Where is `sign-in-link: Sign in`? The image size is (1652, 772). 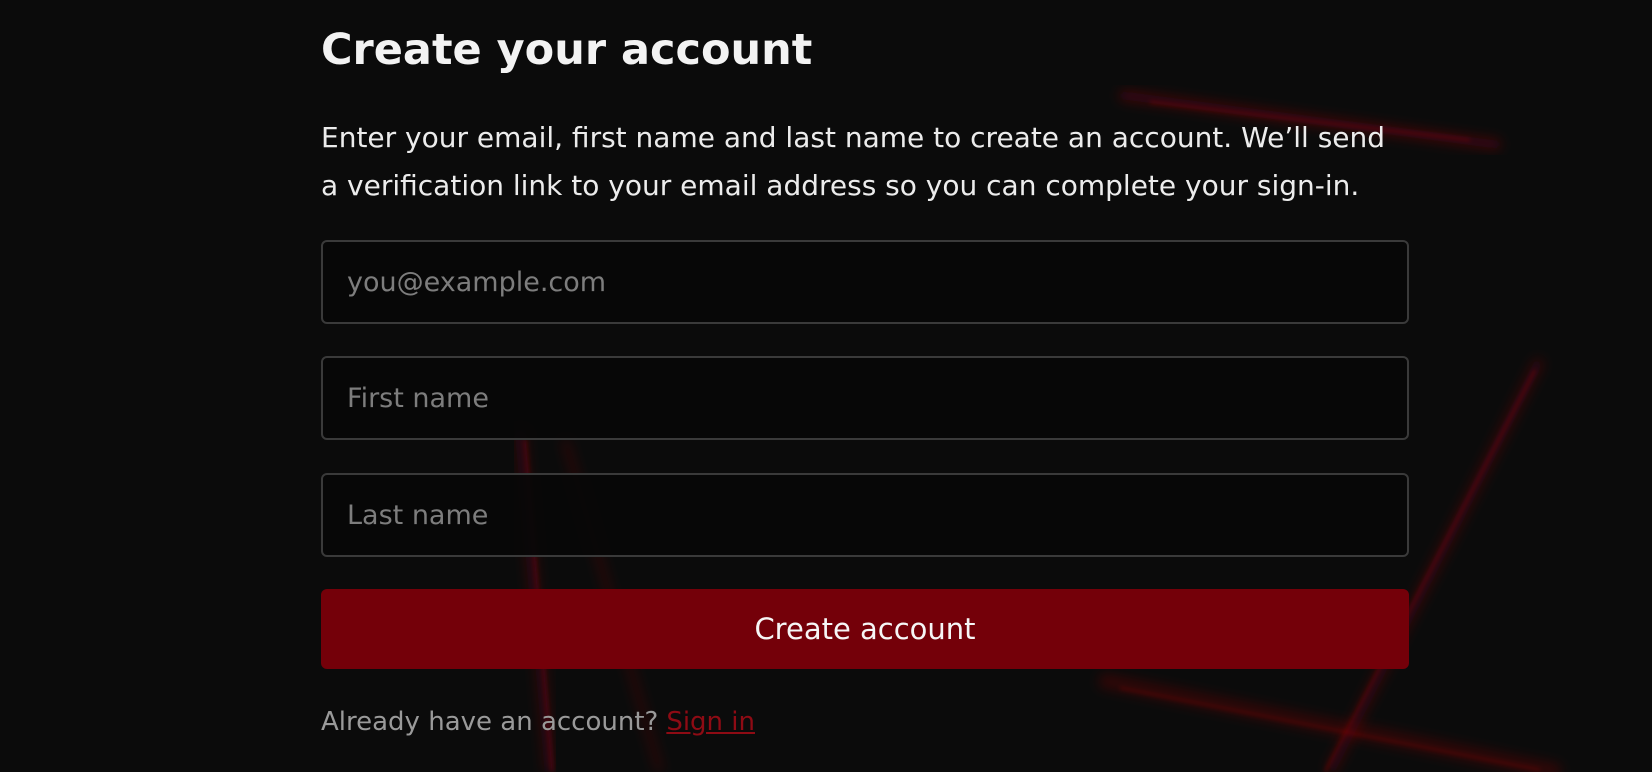
sign-in-link: Sign in is located at coordinates (710, 722).